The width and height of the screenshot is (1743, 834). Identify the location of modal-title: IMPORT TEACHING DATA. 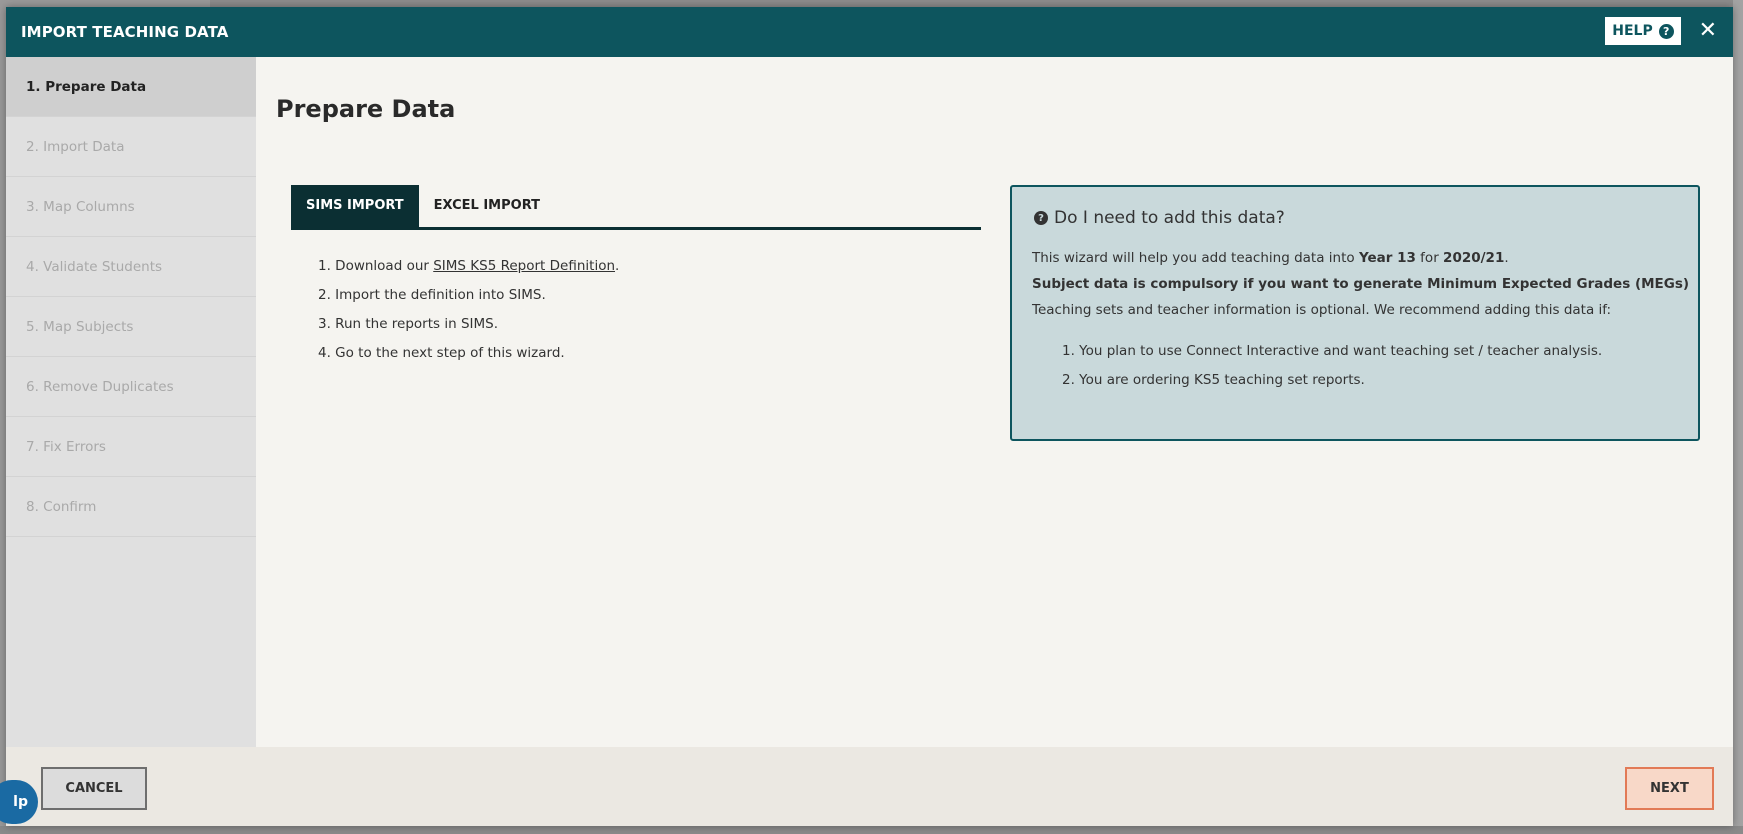
(125, 32).